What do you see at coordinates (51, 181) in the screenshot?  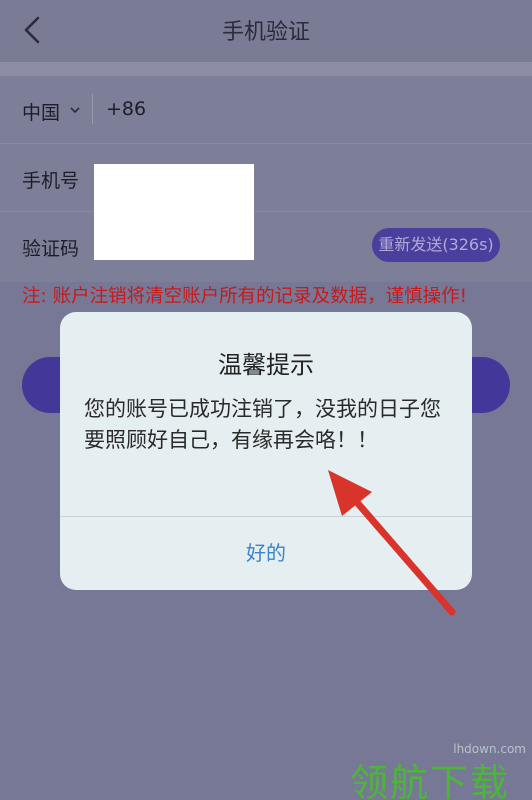 I see `phone-label: 手机号` at bounding box center [51, 181].